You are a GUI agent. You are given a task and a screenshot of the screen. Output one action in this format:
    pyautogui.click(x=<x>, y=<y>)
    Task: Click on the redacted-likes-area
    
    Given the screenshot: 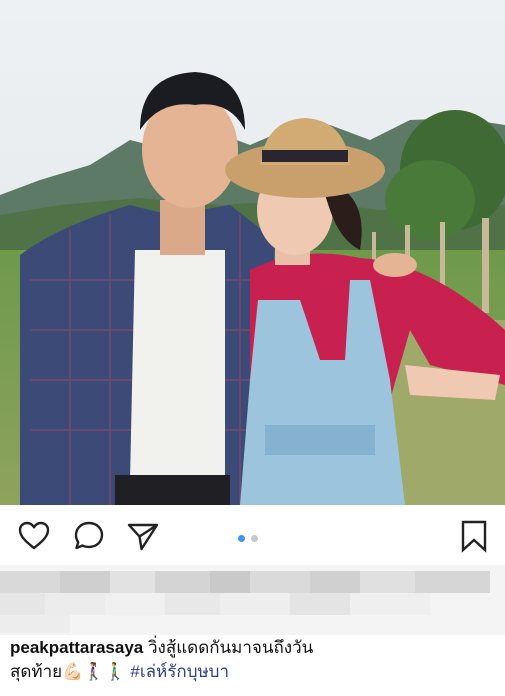 What is the action you would take?
    pyautogui.click(x=252, y=600)
    